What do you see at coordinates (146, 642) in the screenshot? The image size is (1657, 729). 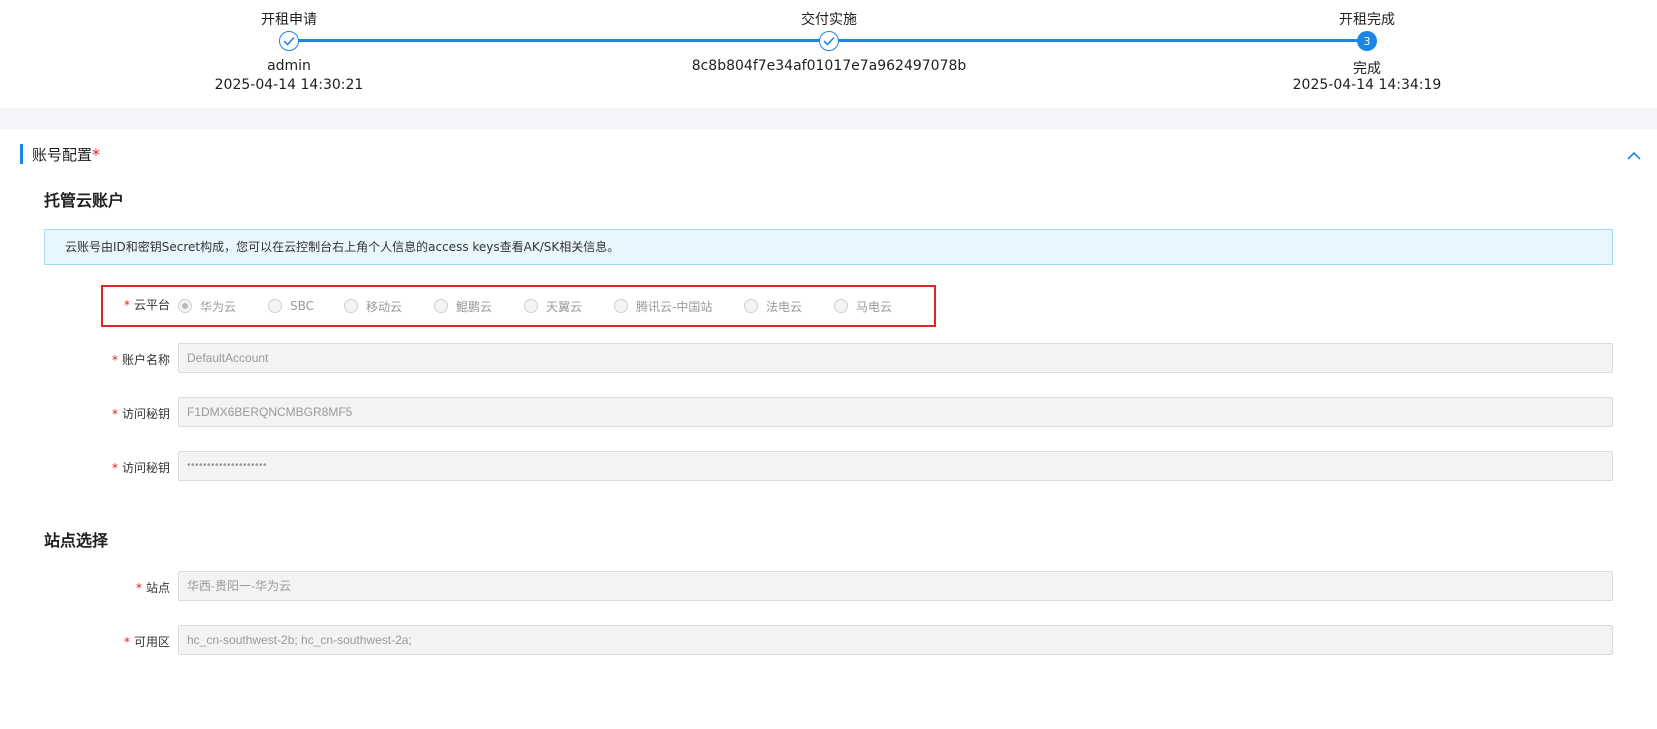 I see `zone-label: * 可用区` at bounding box center [146, 642].